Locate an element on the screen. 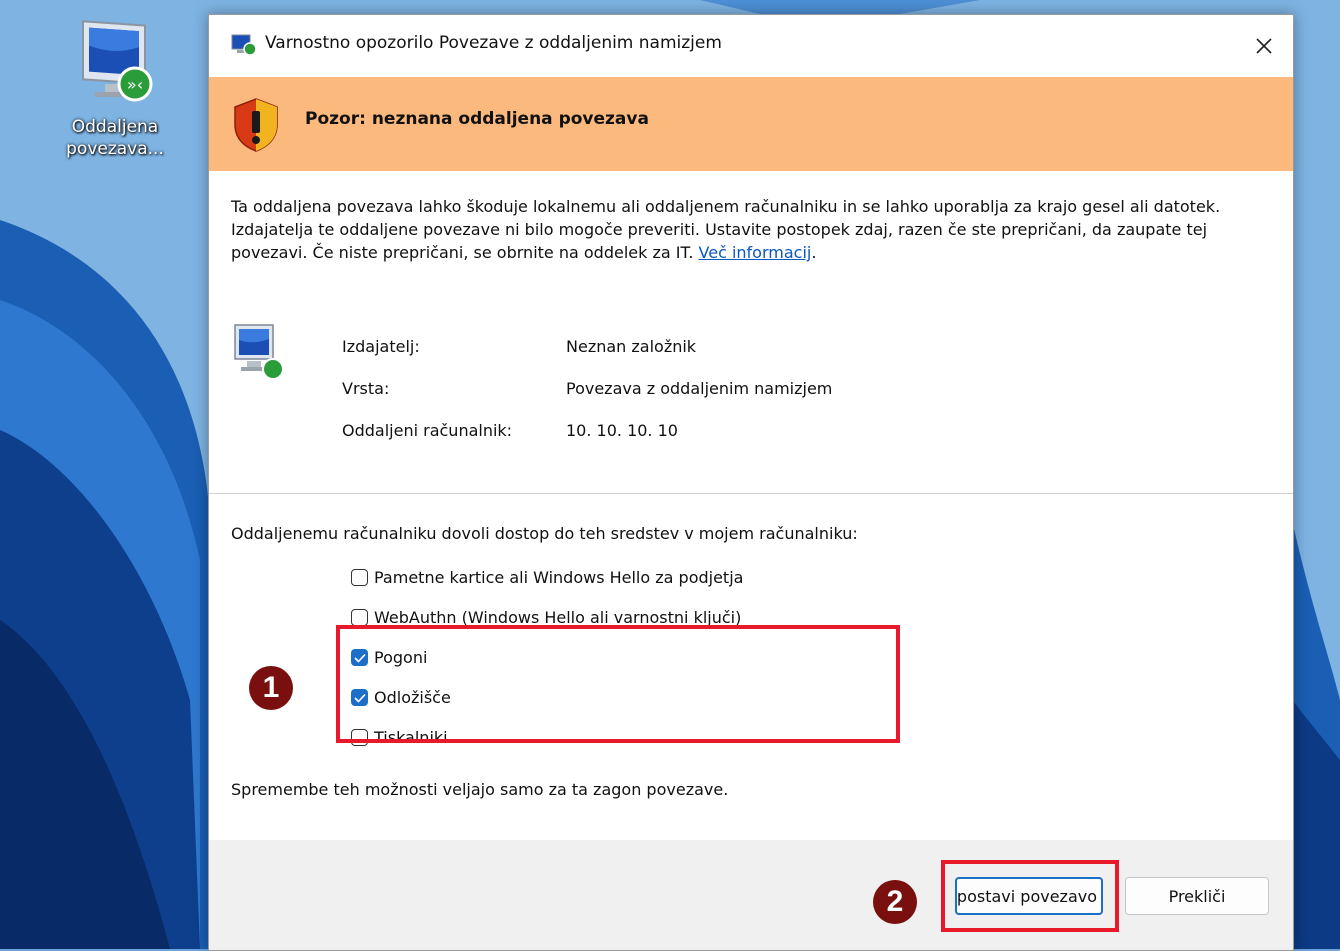 This screenshot has height=951, width=1340. more-info-link: Več informacij is located at coordinates (755, 252).